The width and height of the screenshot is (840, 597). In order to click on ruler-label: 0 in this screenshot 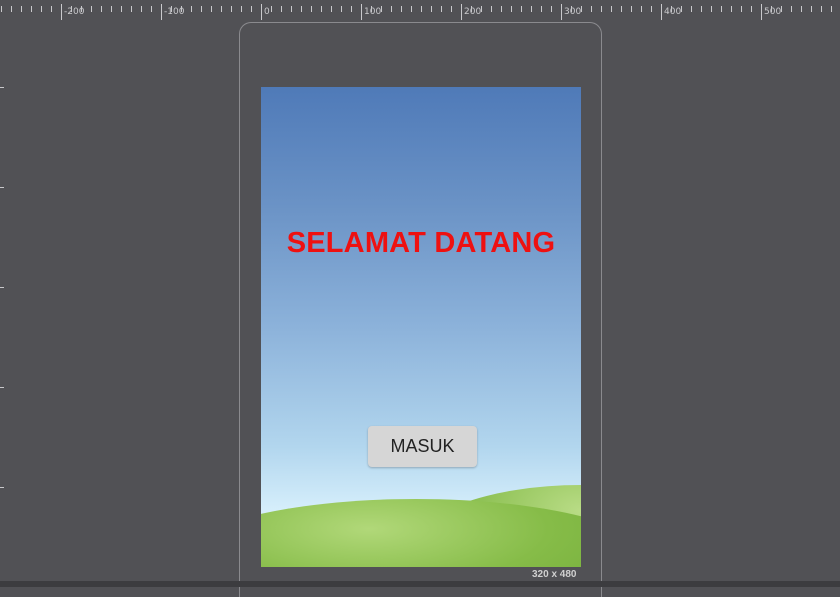, I will do `click(267, 12)`.